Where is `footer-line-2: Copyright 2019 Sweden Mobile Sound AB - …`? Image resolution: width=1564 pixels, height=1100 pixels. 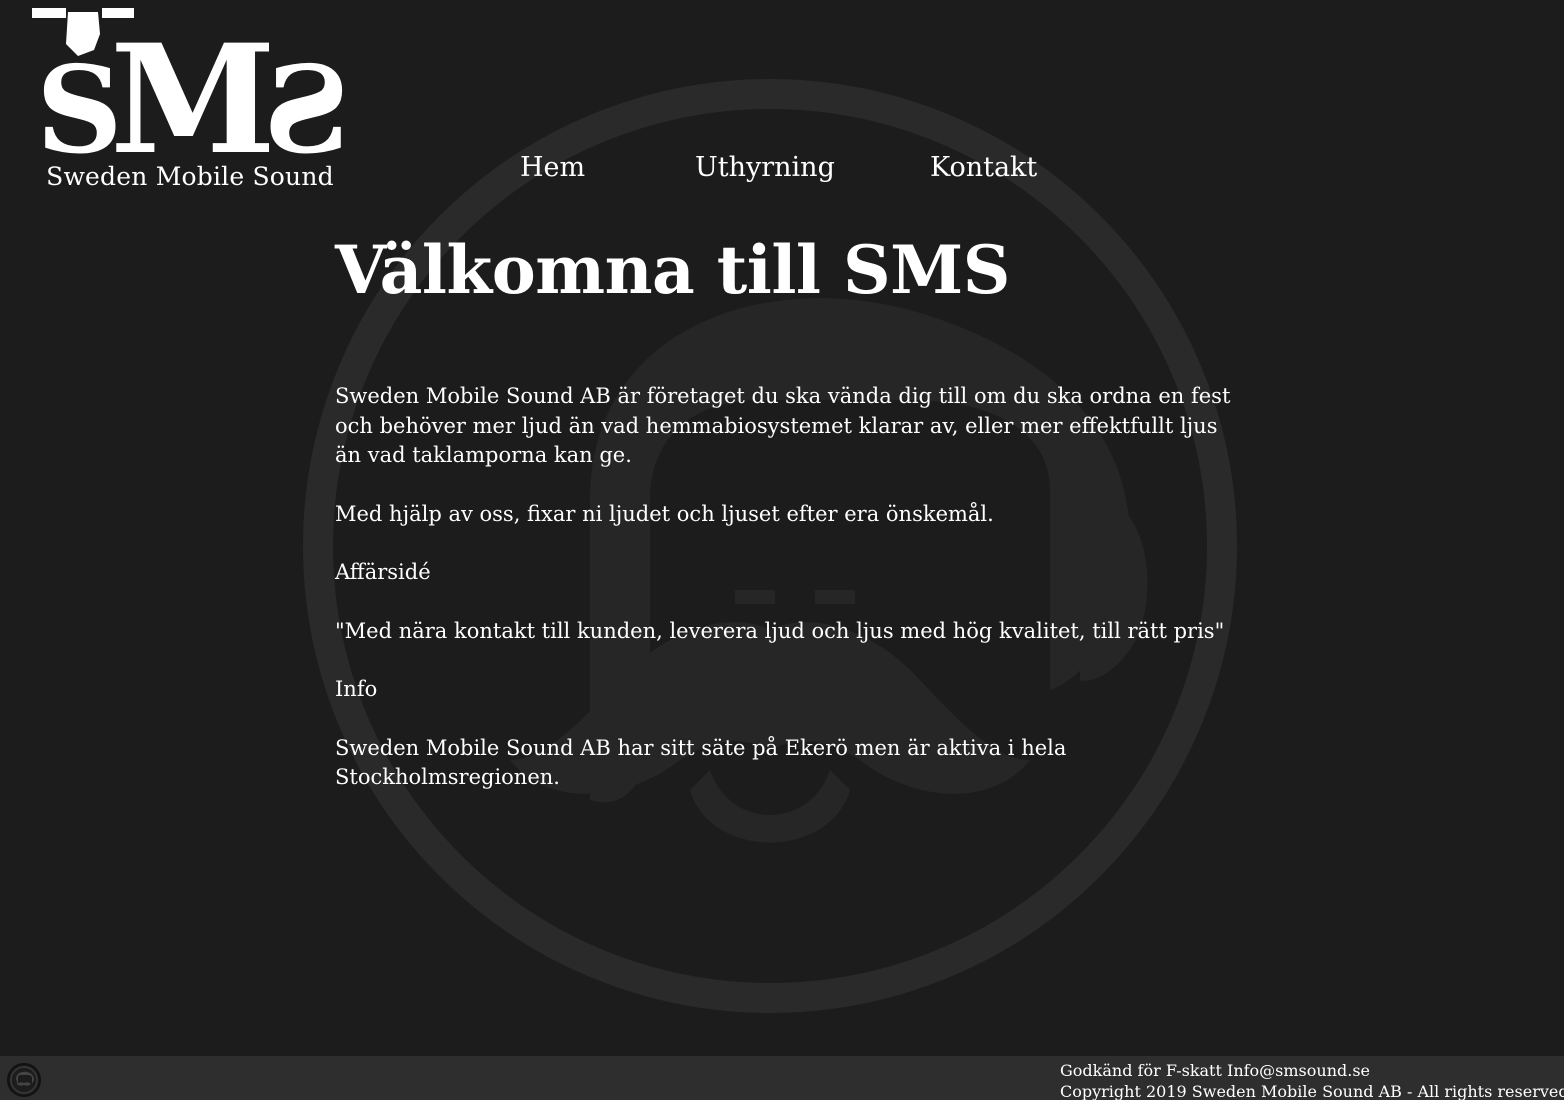
footer-line-2: Copyright 2019 Sweden Mobile Sound AB - … is located at coordinates (1312, 1091).